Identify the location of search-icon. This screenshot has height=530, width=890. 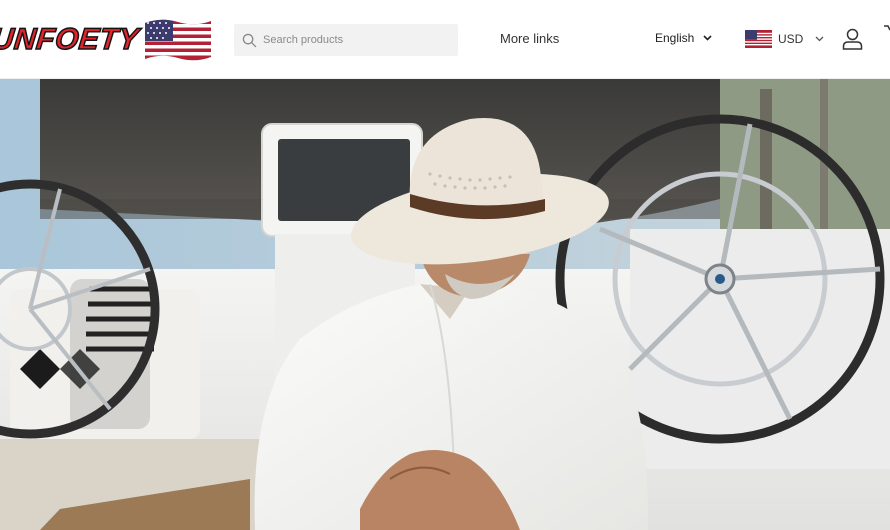
(249, 40).